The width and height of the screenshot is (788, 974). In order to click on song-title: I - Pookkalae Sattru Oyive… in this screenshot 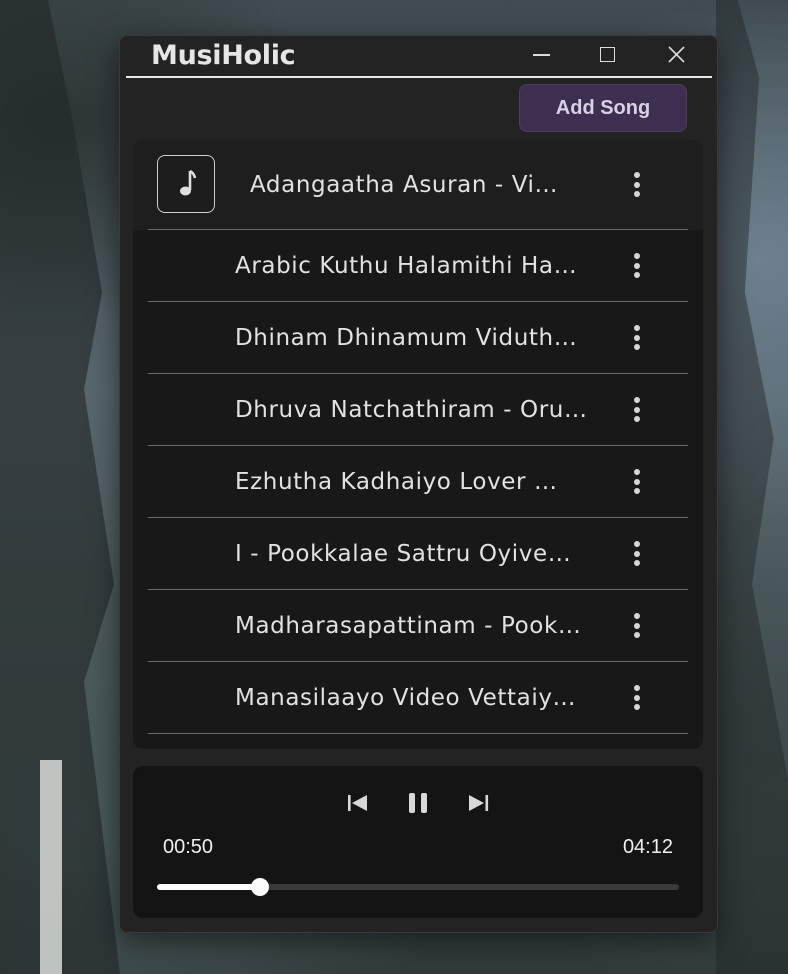, I will do `click(403, 554)`.